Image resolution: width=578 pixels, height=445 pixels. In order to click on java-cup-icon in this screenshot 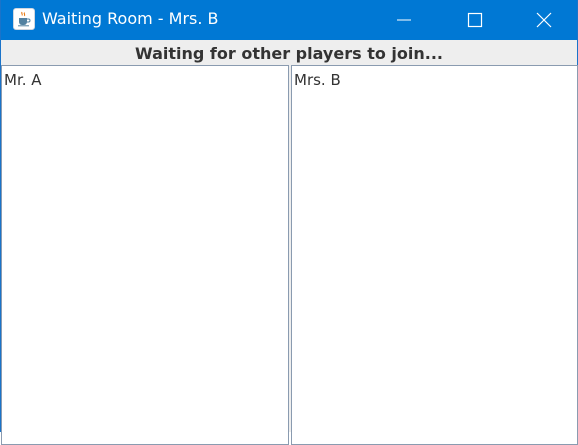, I will do `click(24, 19)`.